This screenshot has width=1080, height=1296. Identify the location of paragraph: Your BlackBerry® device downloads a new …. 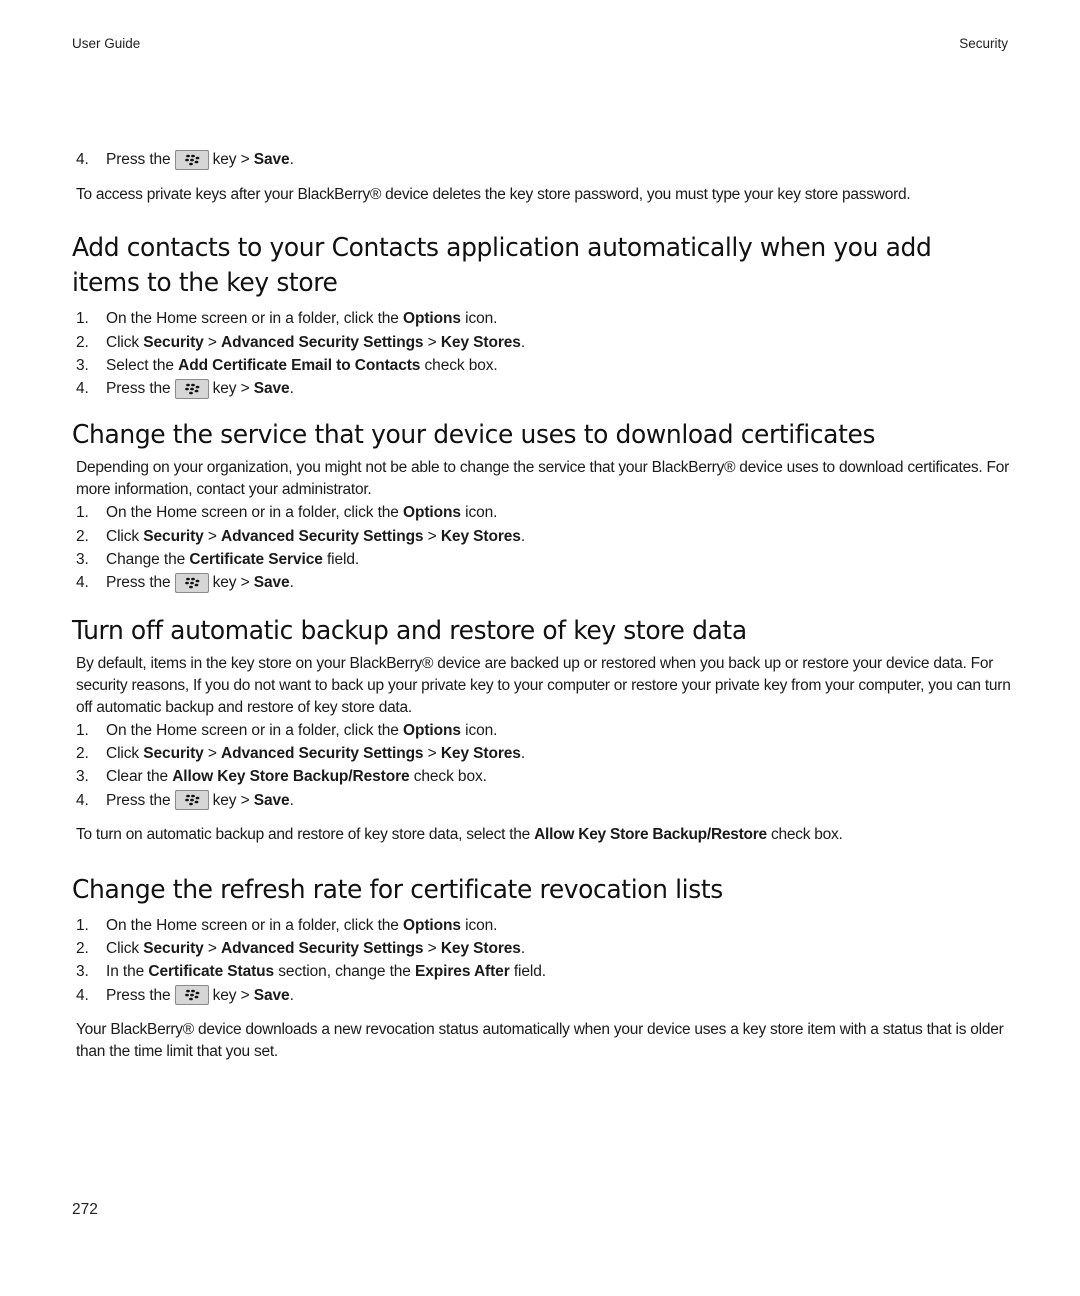
(540, 1041).